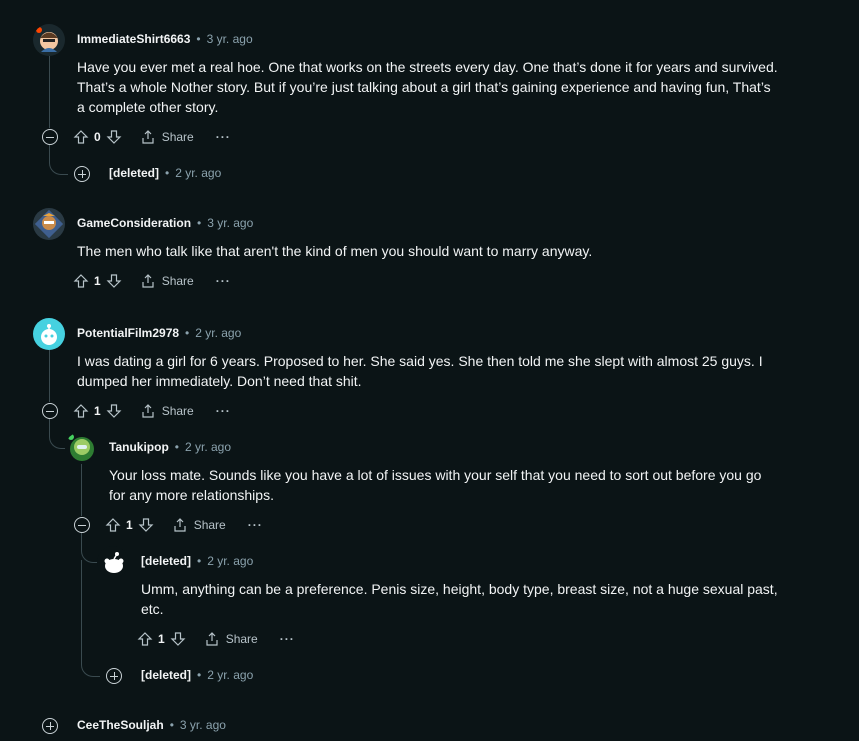 Image resolution: width=859 pixels, height=741 pixels. What do you see at coordinates (133, 39) in the screenshot?
I see `username: ImmediateShirt6663` at bounding box center [133, 39].